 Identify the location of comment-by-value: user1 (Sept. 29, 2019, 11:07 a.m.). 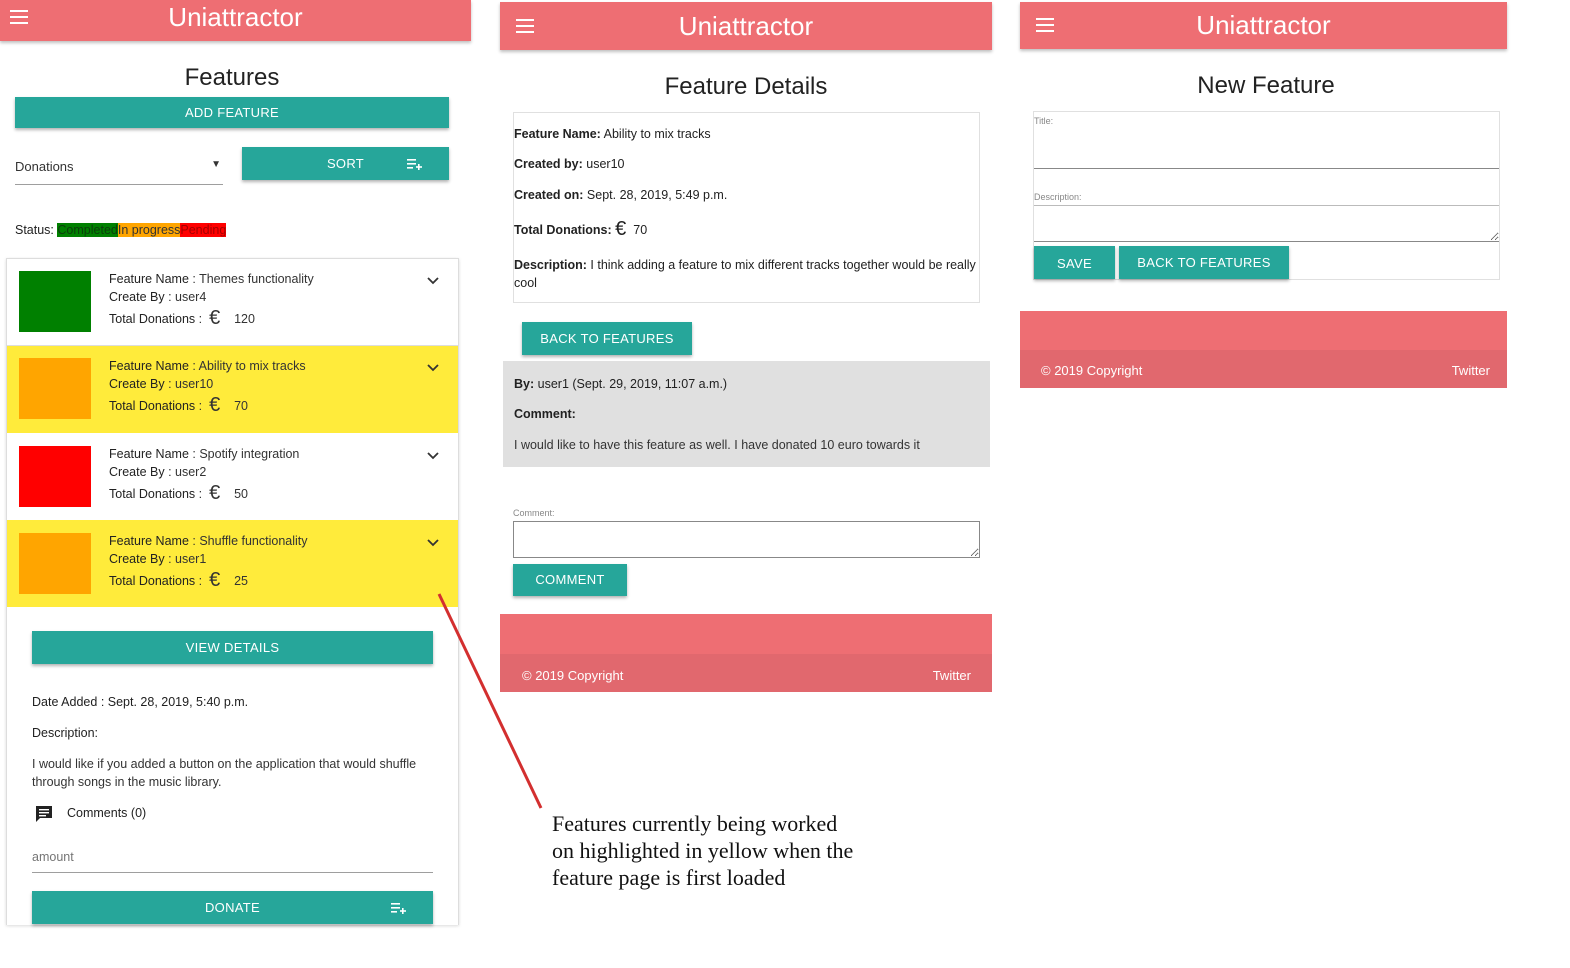
(631, 384).